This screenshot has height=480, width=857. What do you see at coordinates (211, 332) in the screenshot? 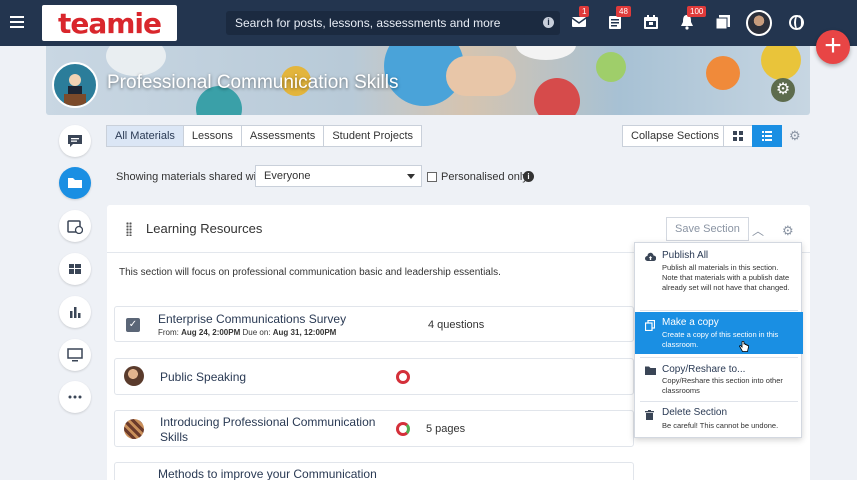
I see `from-date: Aug 24, 2:00PM` at bounding box center [211, 332].